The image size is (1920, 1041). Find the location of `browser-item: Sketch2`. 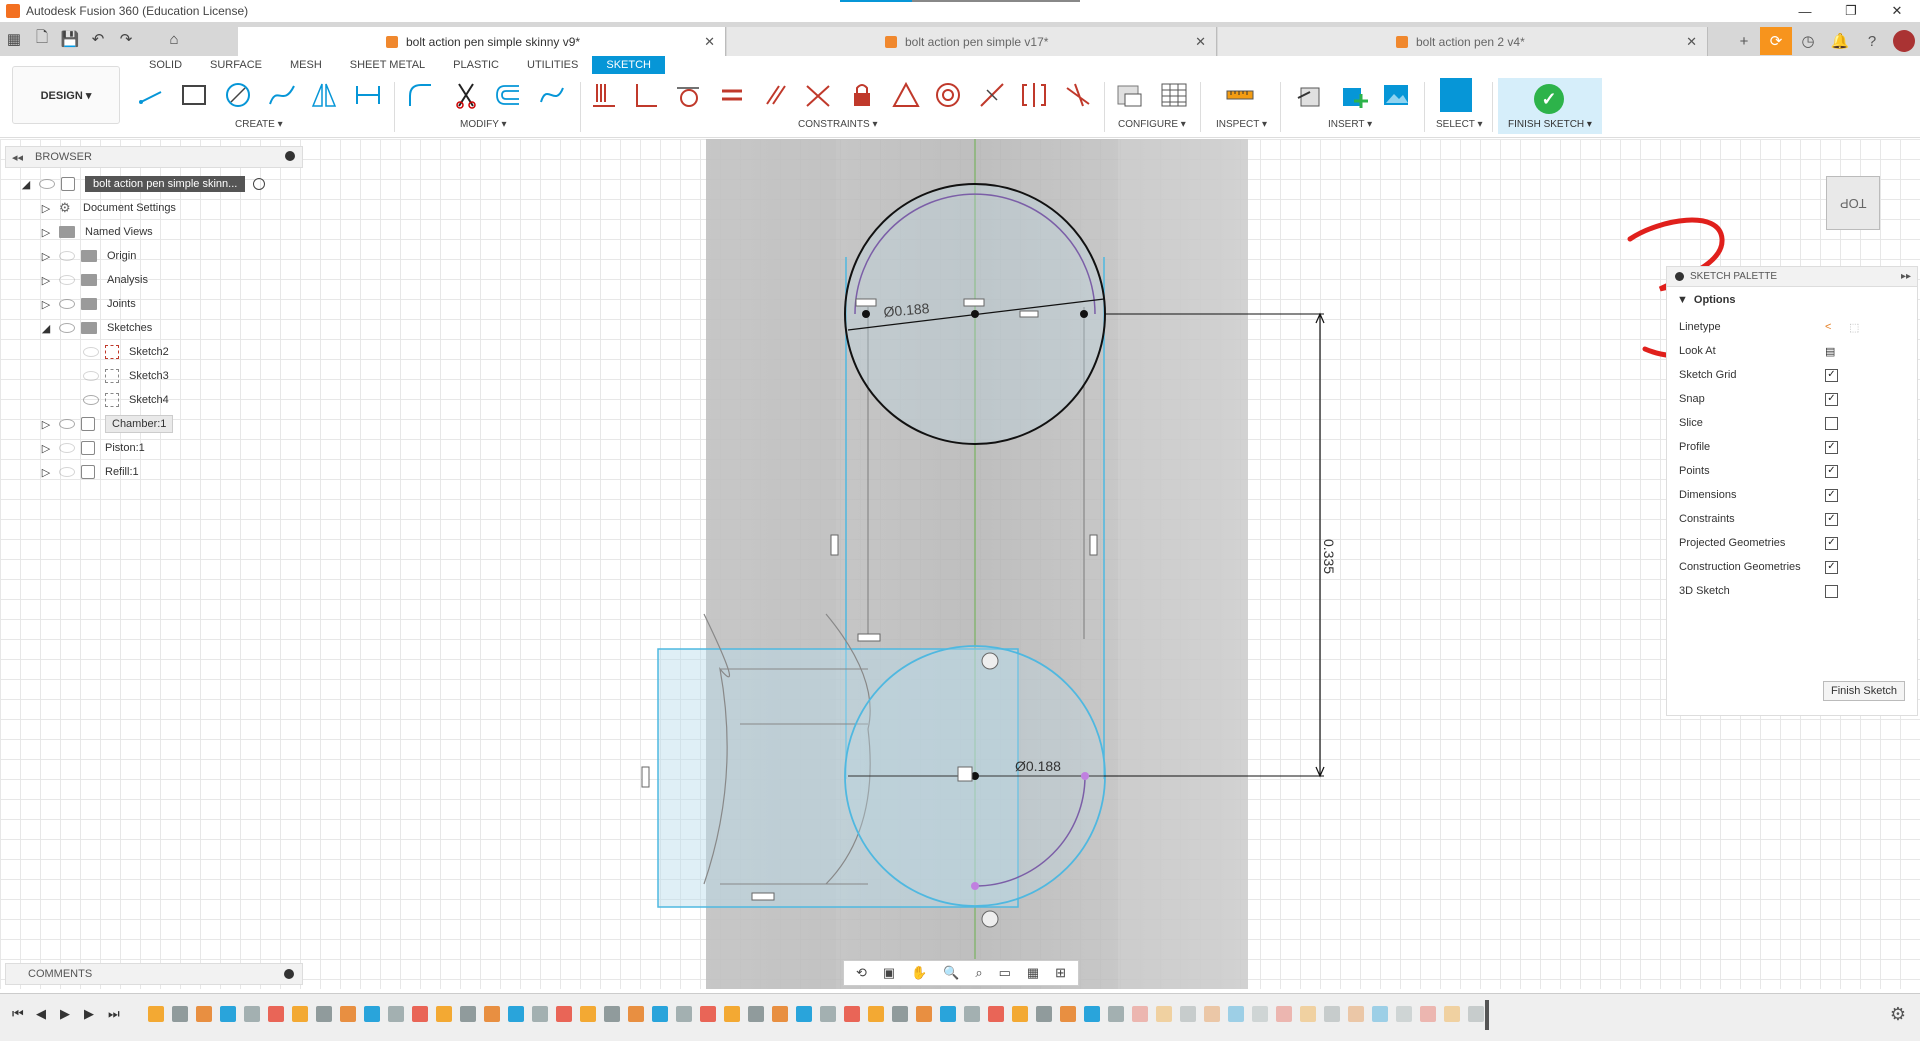

browser-item: Sketch2 is located at coordinates (123, 352).